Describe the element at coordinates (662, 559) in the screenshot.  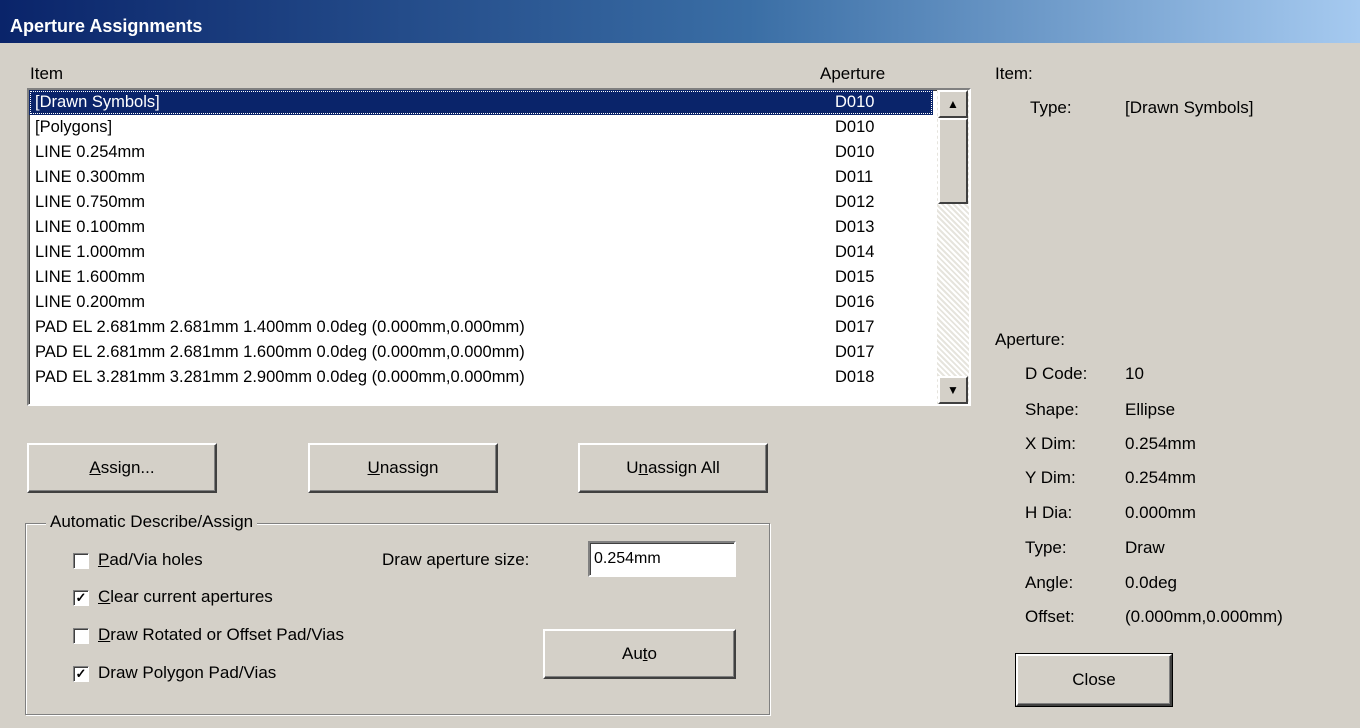
I see `draw-aperture-size-input` at that location.